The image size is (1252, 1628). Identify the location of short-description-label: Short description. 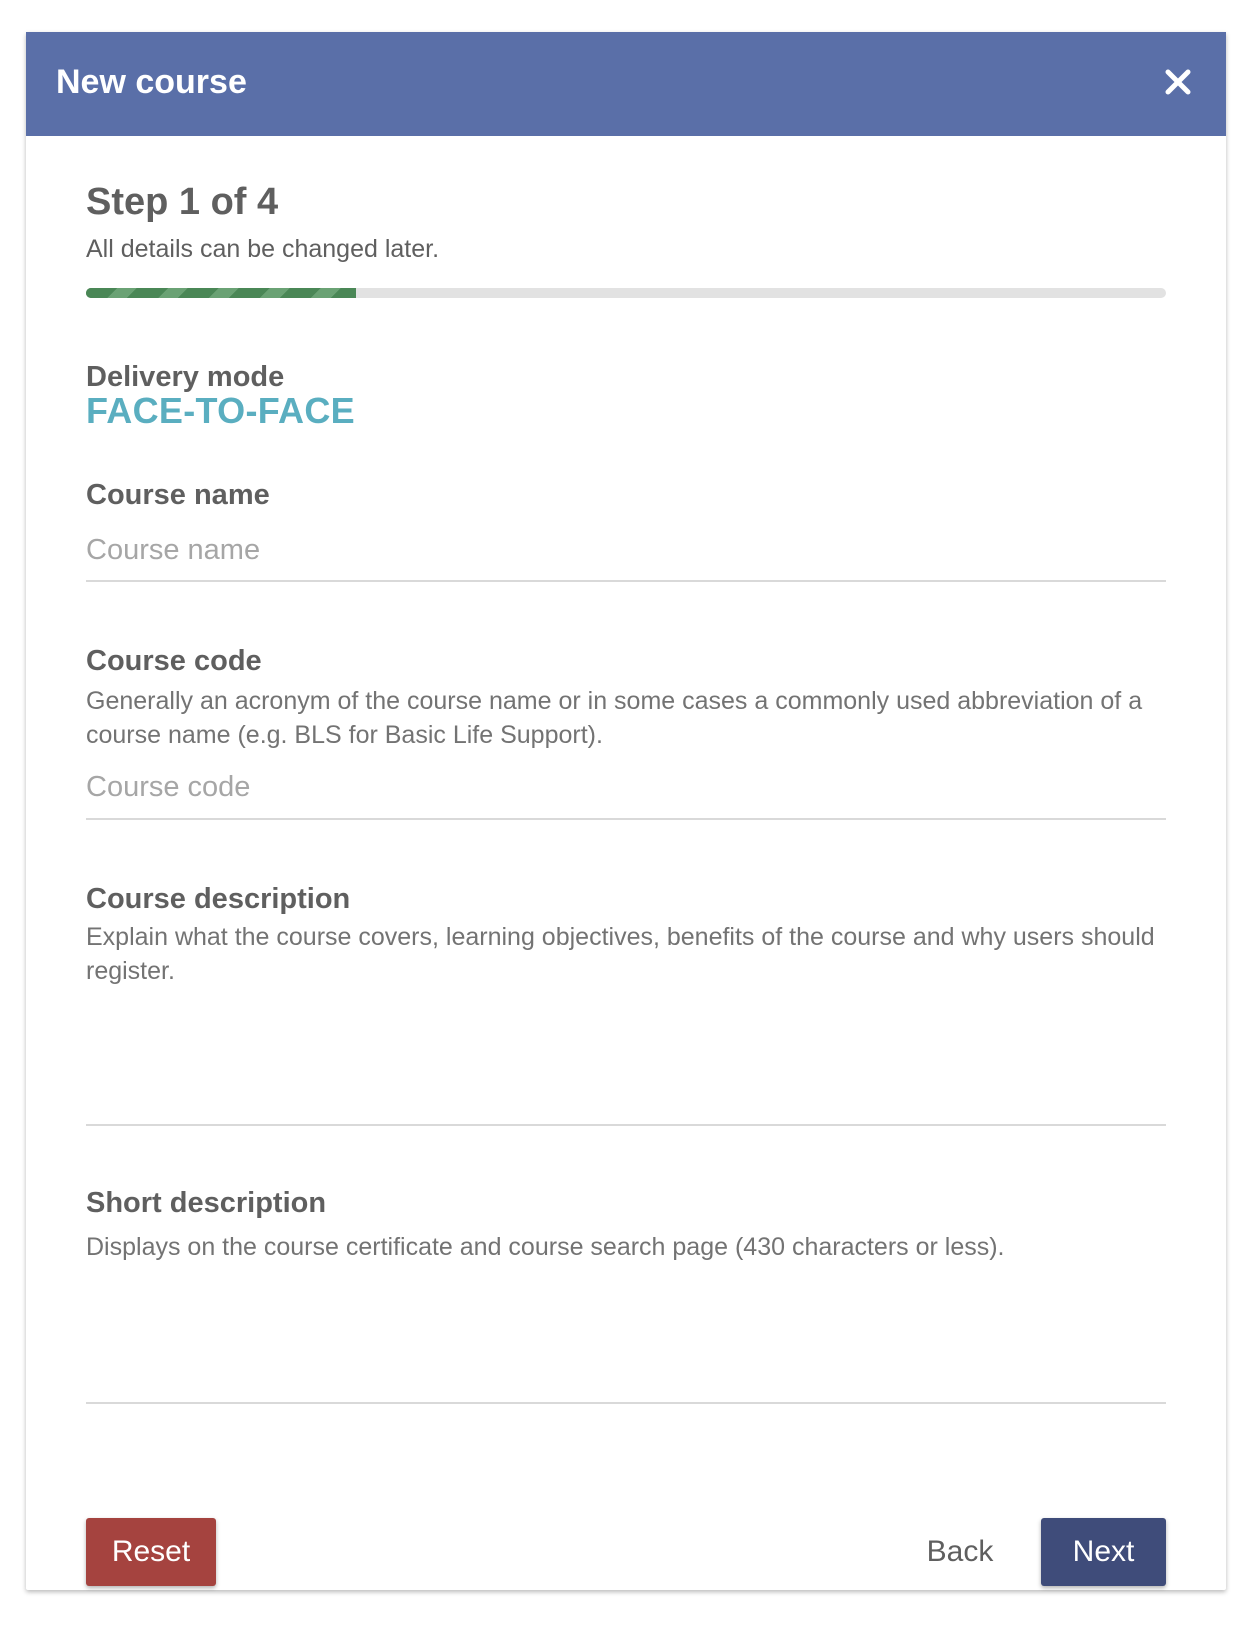
(206, 1203).